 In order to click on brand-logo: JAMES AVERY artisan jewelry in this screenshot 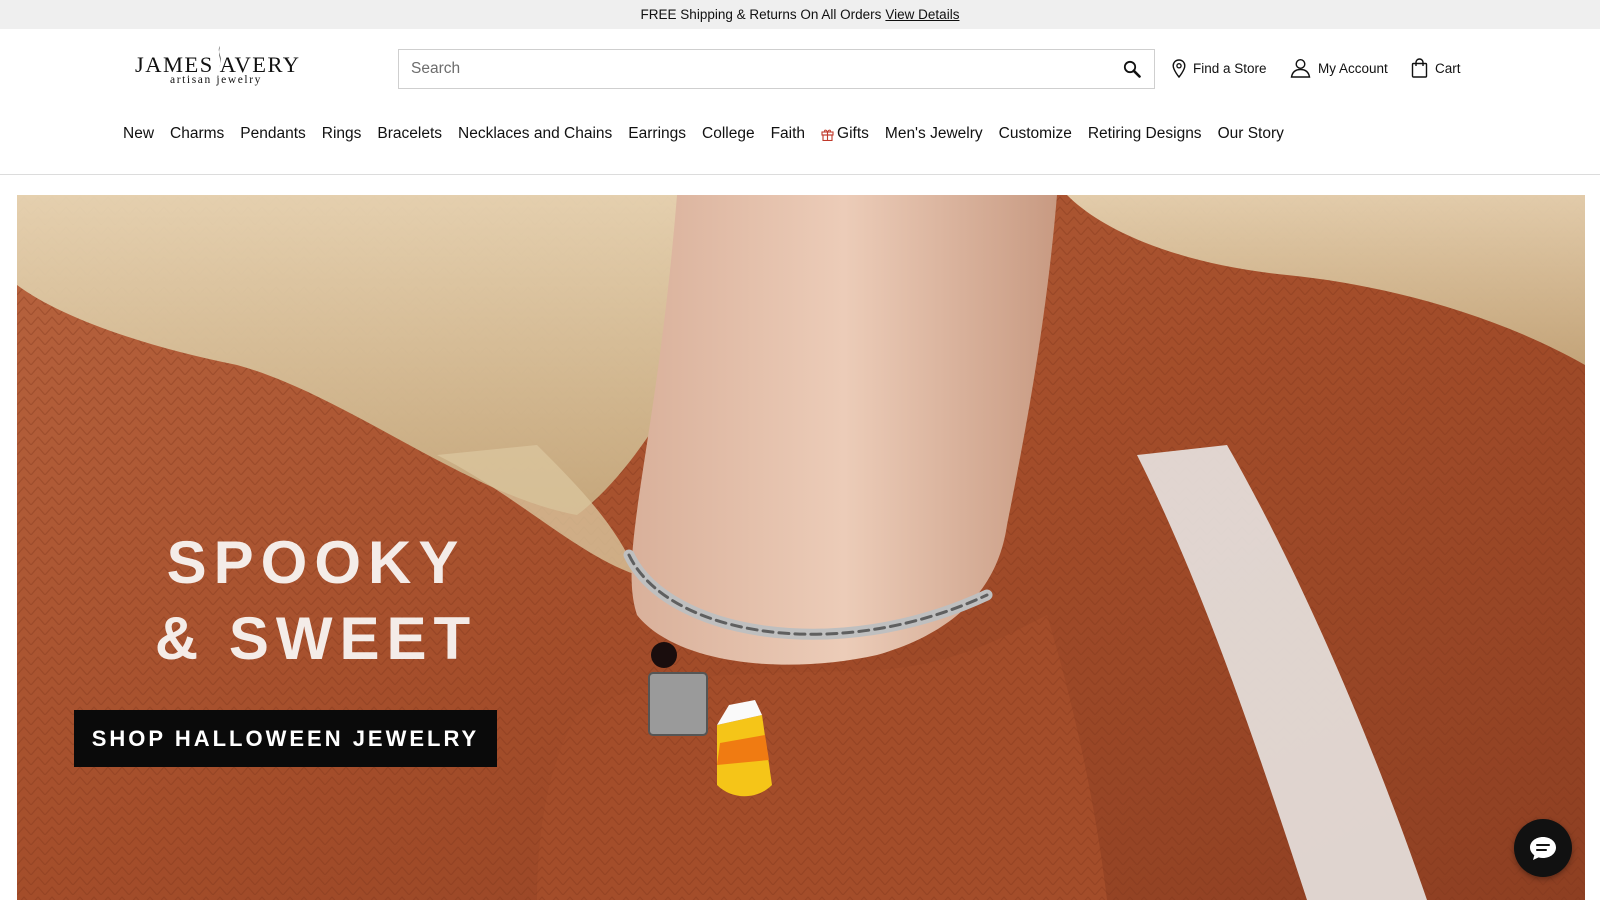, I will do `click(220, 67)`.